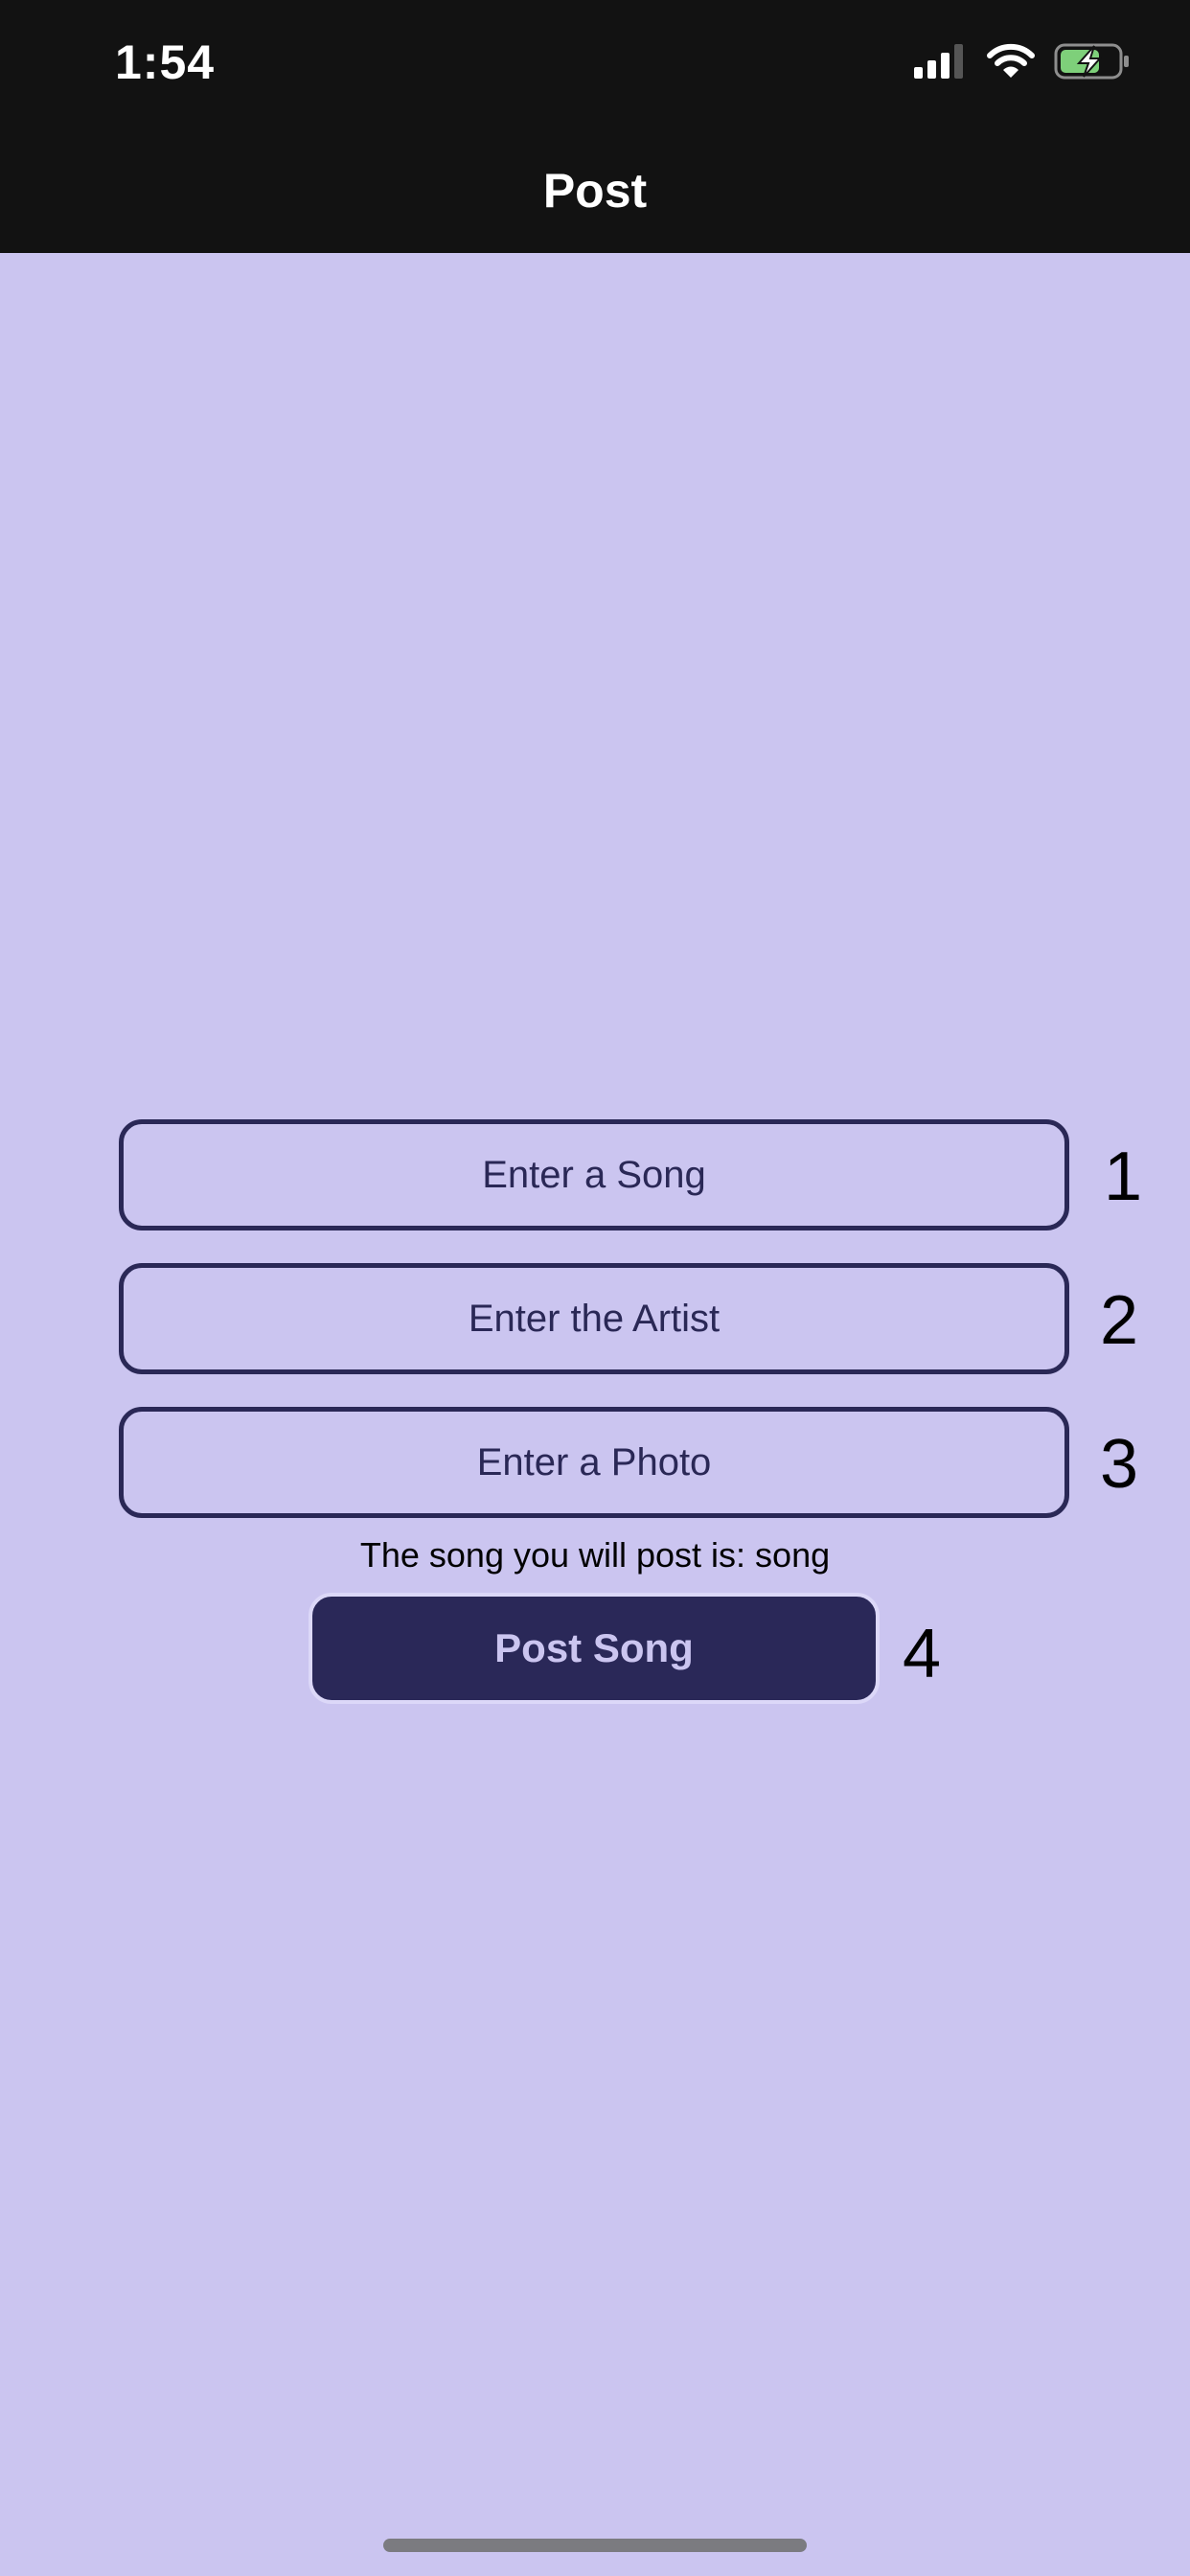  I want to click on artist-input: Enter the Artist, so click(594, 1318).